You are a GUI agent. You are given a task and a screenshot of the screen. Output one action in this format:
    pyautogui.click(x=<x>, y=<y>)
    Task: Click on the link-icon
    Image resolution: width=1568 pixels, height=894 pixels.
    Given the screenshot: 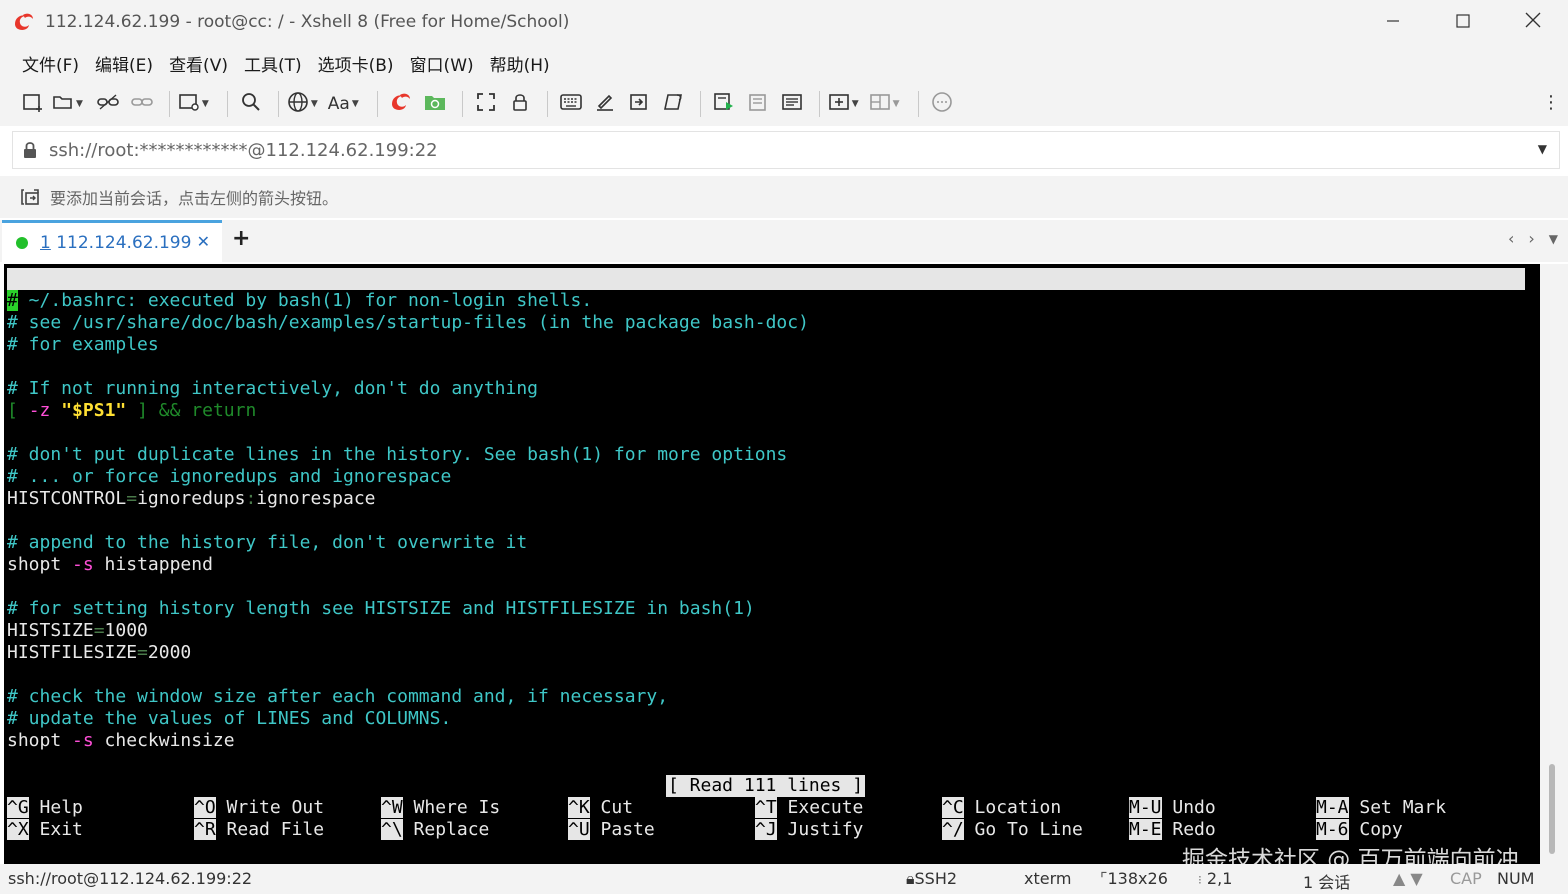 What is the action you would take?
    pyautogui.click(x=142, y=104)
    